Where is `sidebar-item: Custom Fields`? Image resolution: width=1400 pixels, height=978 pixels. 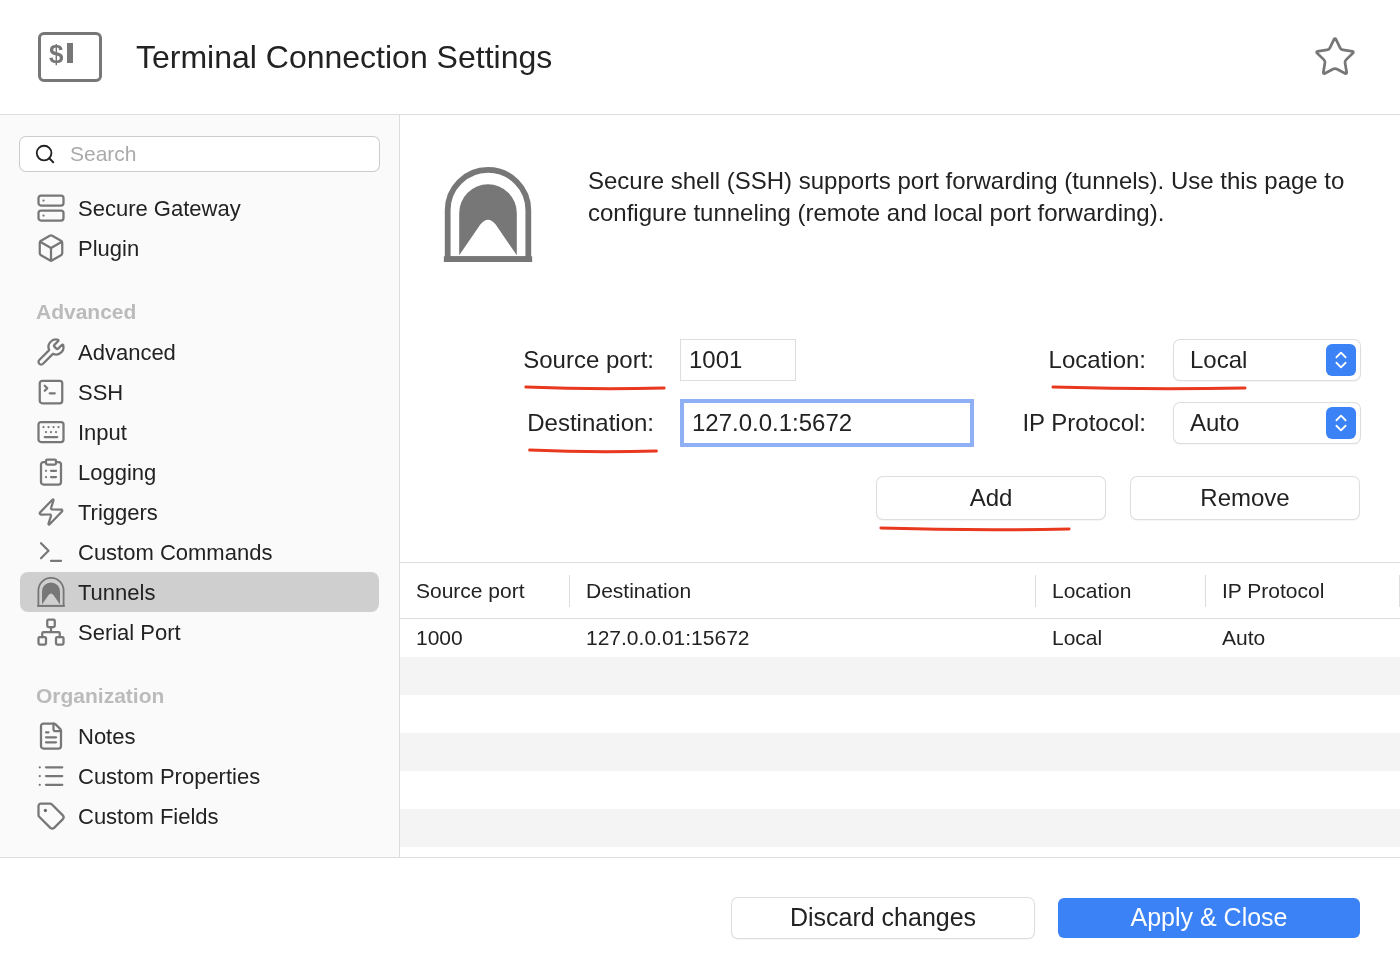 sidebar-item: Custom Fields is located at coordinates (199, 816).